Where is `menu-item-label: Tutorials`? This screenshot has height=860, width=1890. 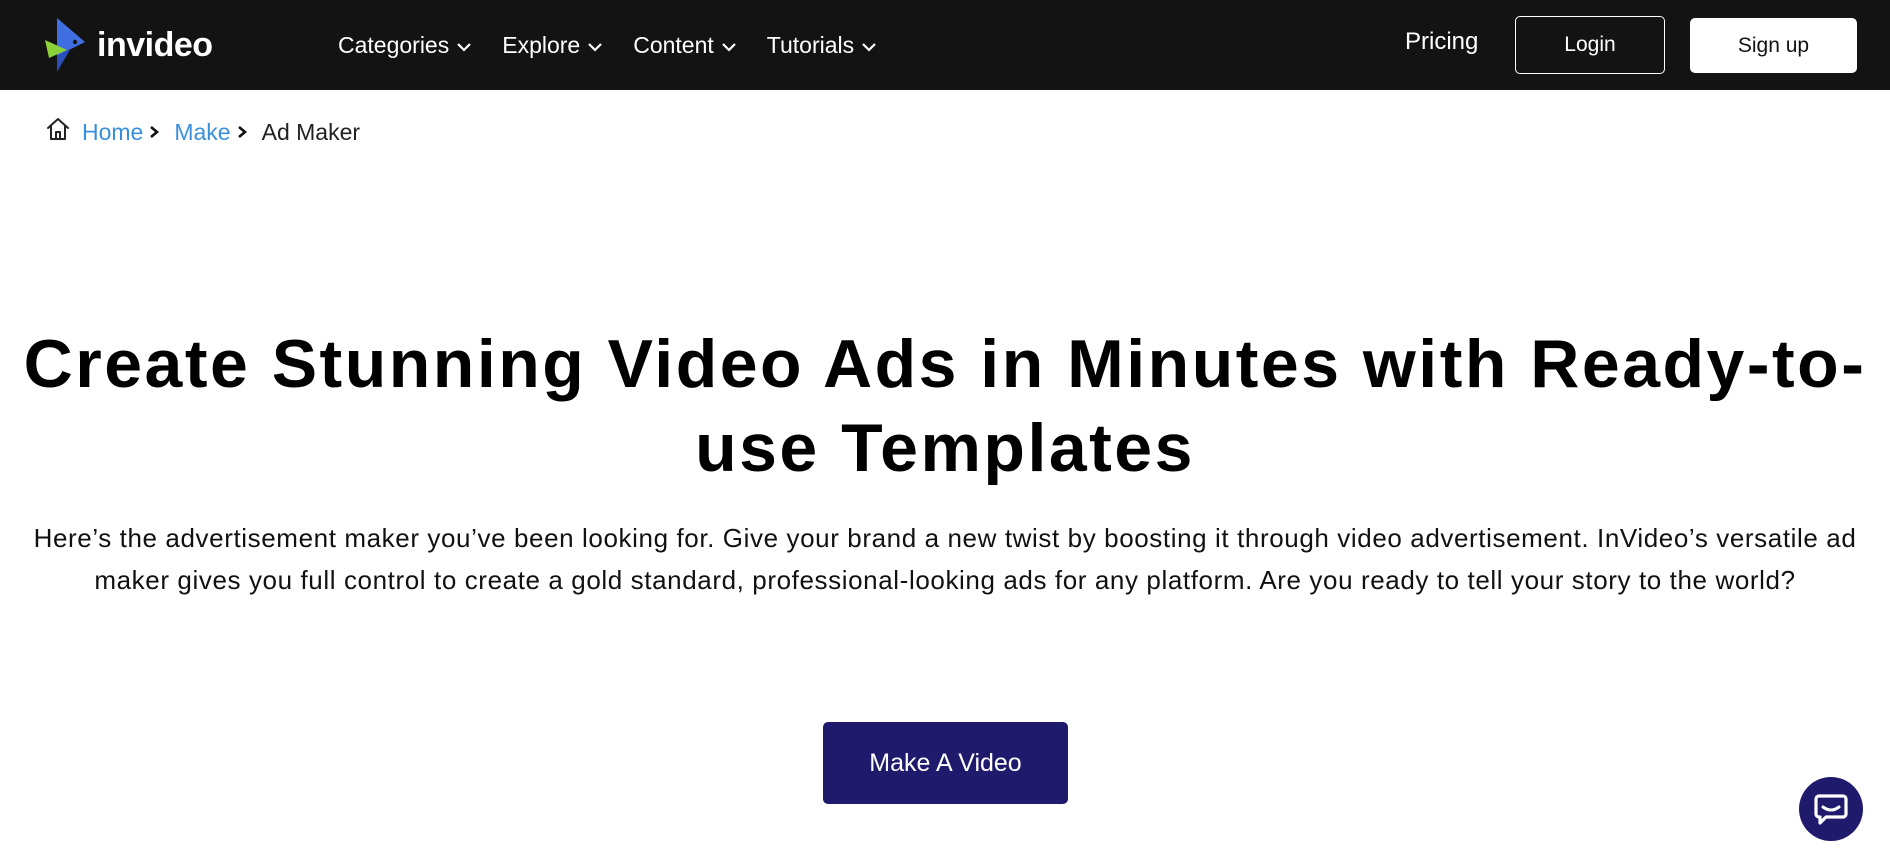
menu-item-label: Tutorials is located at coordinates (810, 44).